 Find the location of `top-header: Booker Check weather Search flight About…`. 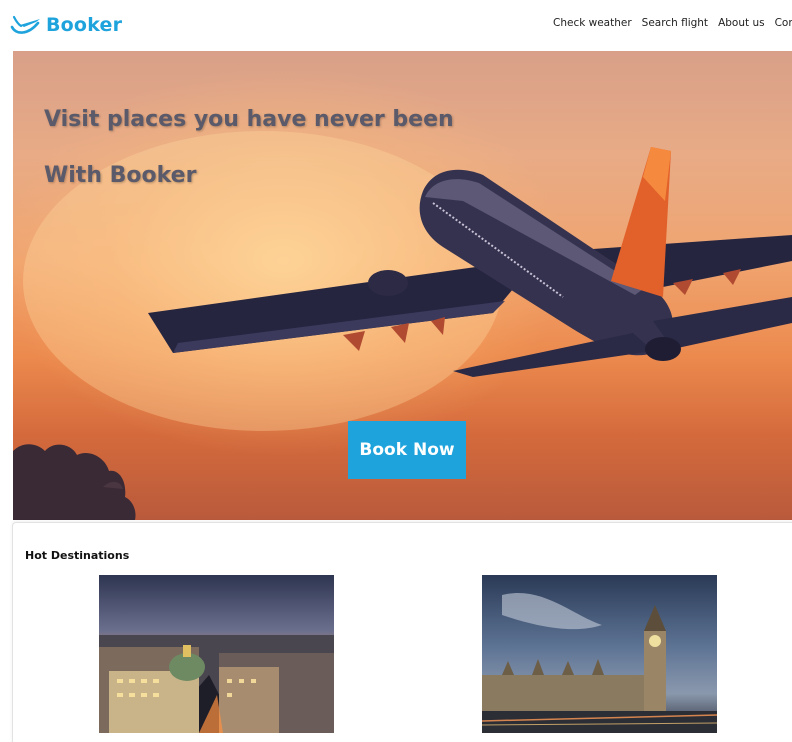

top-header: Booker Check weather Search flight About… is located at coordinates (396, 25).